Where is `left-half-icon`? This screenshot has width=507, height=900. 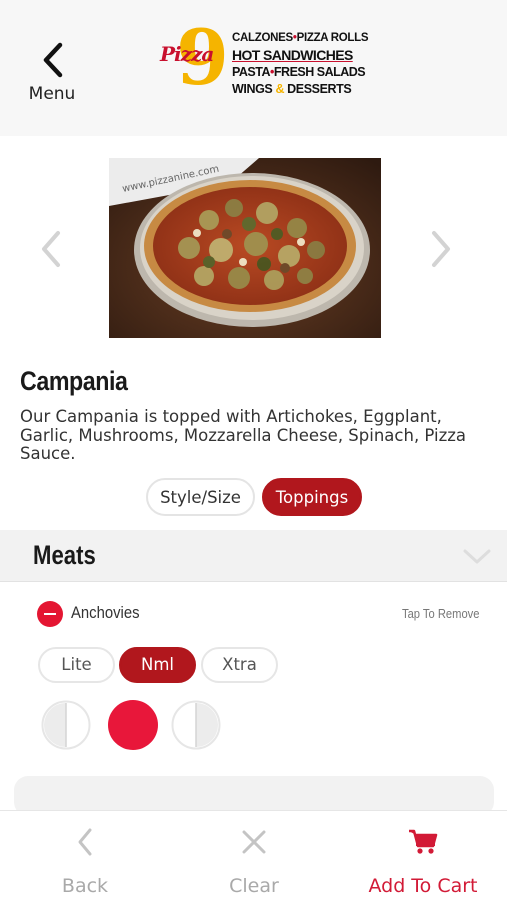 left-half-icon is located at coordinates (66, 725).